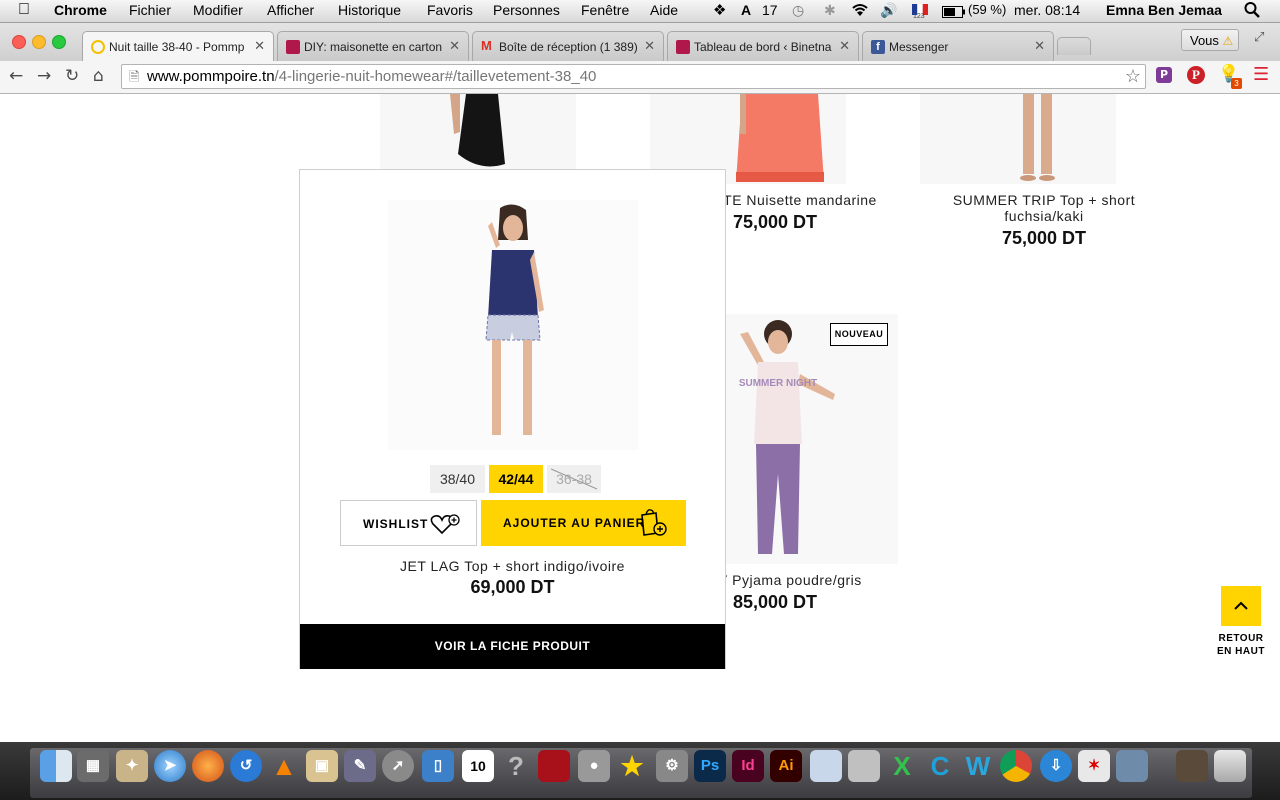  What do you see at coordinates (1094, 766) in the screenshot?
I see `acrobat-icon: ✶` at bounding box center [1094, 766].